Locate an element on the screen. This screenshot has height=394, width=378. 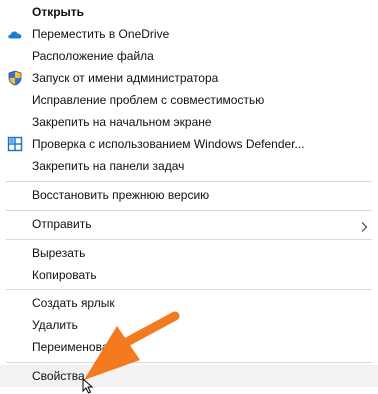
menu-item-send-to-label: Отправить is located at coordinates (62, 224).